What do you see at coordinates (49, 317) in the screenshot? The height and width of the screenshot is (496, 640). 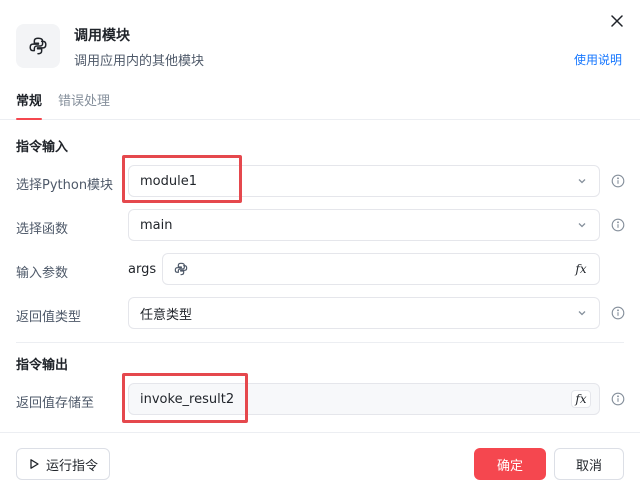 I see `label-return-type: 返回值类型` at bounding box center [49, 317].